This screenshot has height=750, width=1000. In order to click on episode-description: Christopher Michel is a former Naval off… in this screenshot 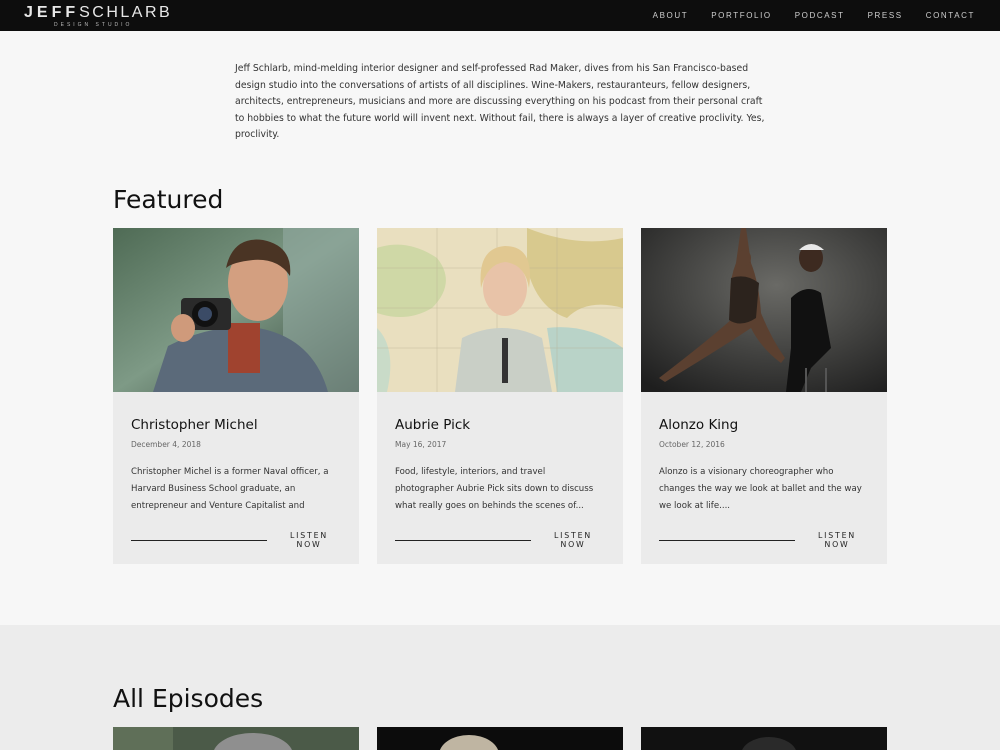, I will do `click(230, 489)`.